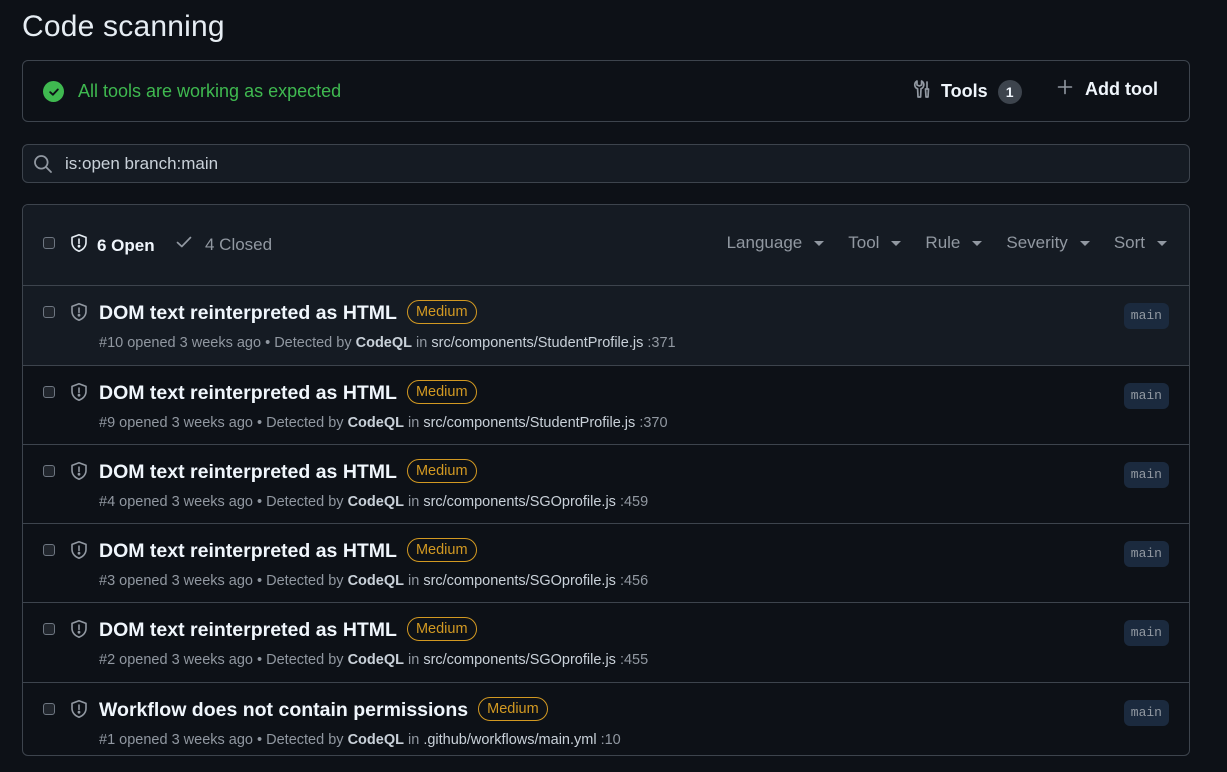 The height and width of the screenshot is (772, 1227). I want to click on alert-opened: #3 opened 3 weeks ago, so click(176, 581).